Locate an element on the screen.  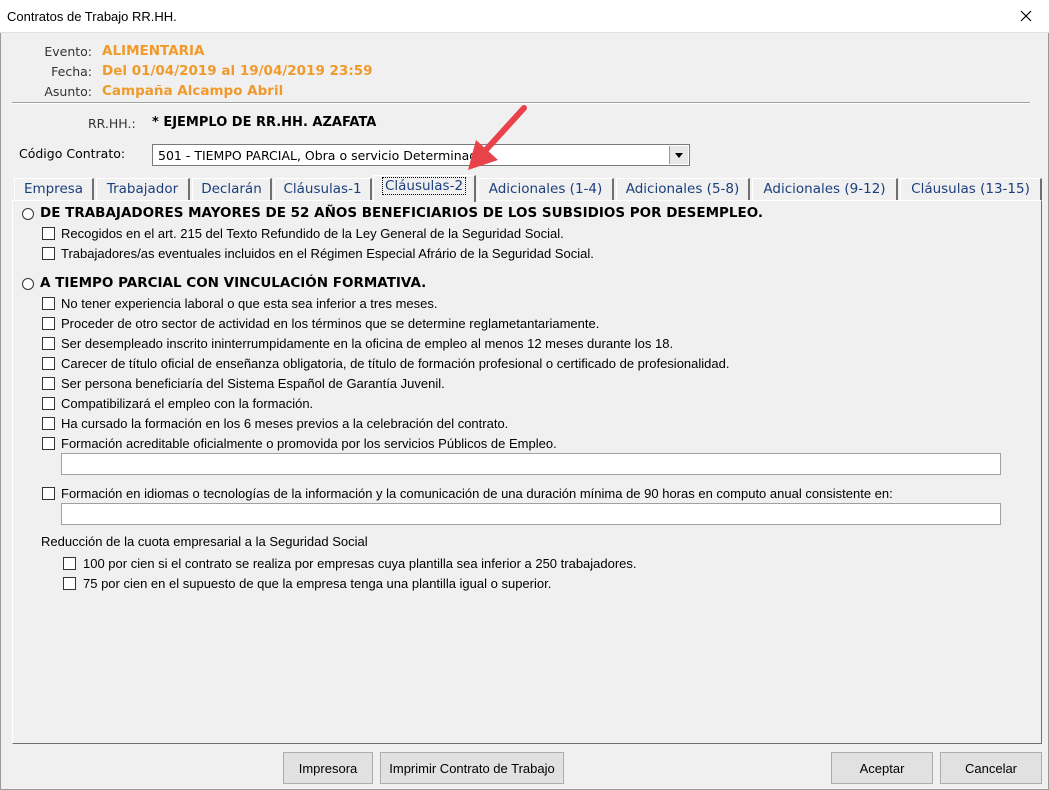
tab-label: Adicionales (1-4) is located at coordinates (545, 189).